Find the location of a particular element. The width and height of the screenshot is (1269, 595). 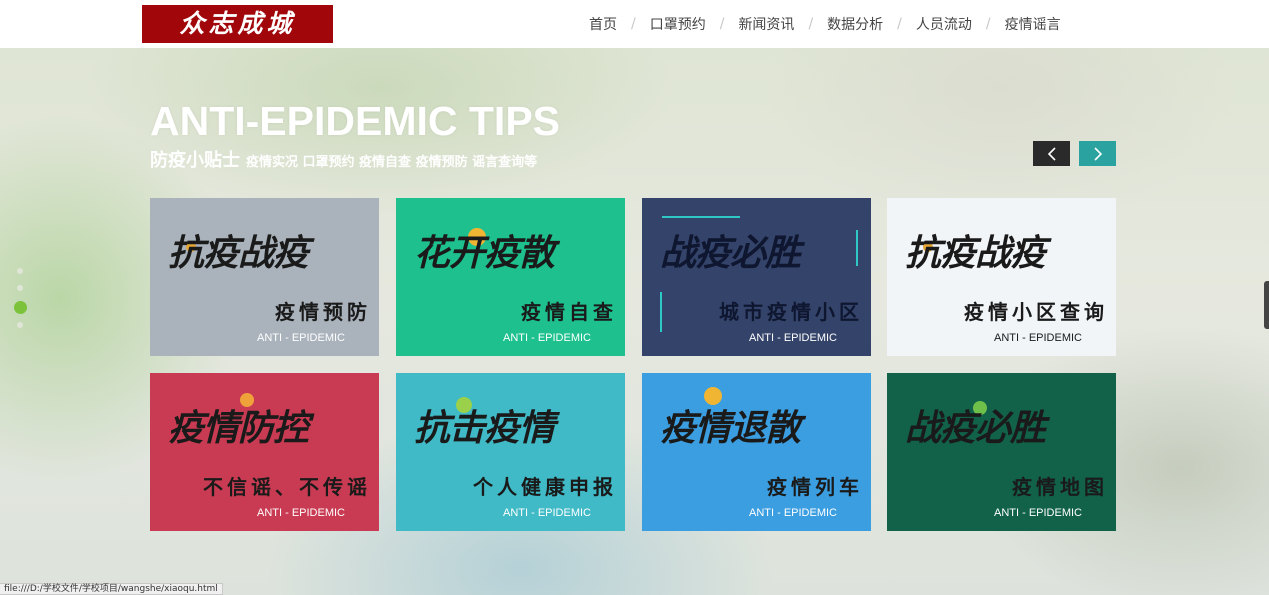

card-epidemic-map: 战疫必胜 疫情地图 ANTI - EPIDEMIC is located at coordinates (1001, 452).